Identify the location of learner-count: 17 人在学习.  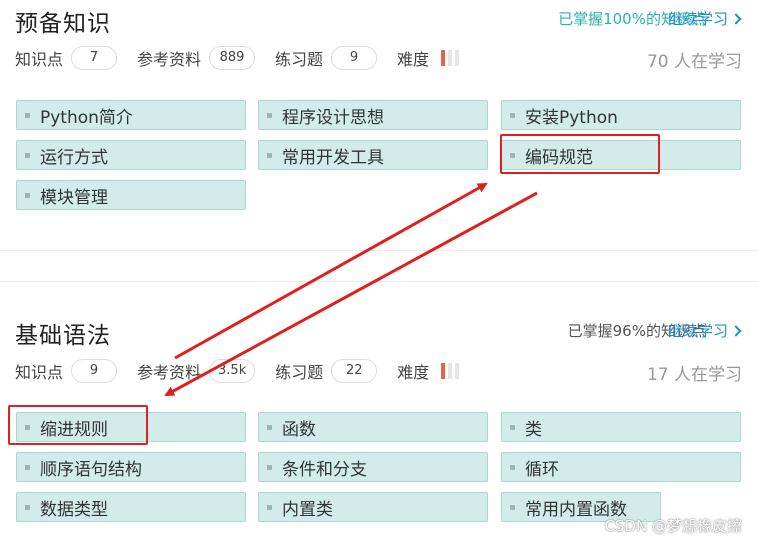
(694, 375).